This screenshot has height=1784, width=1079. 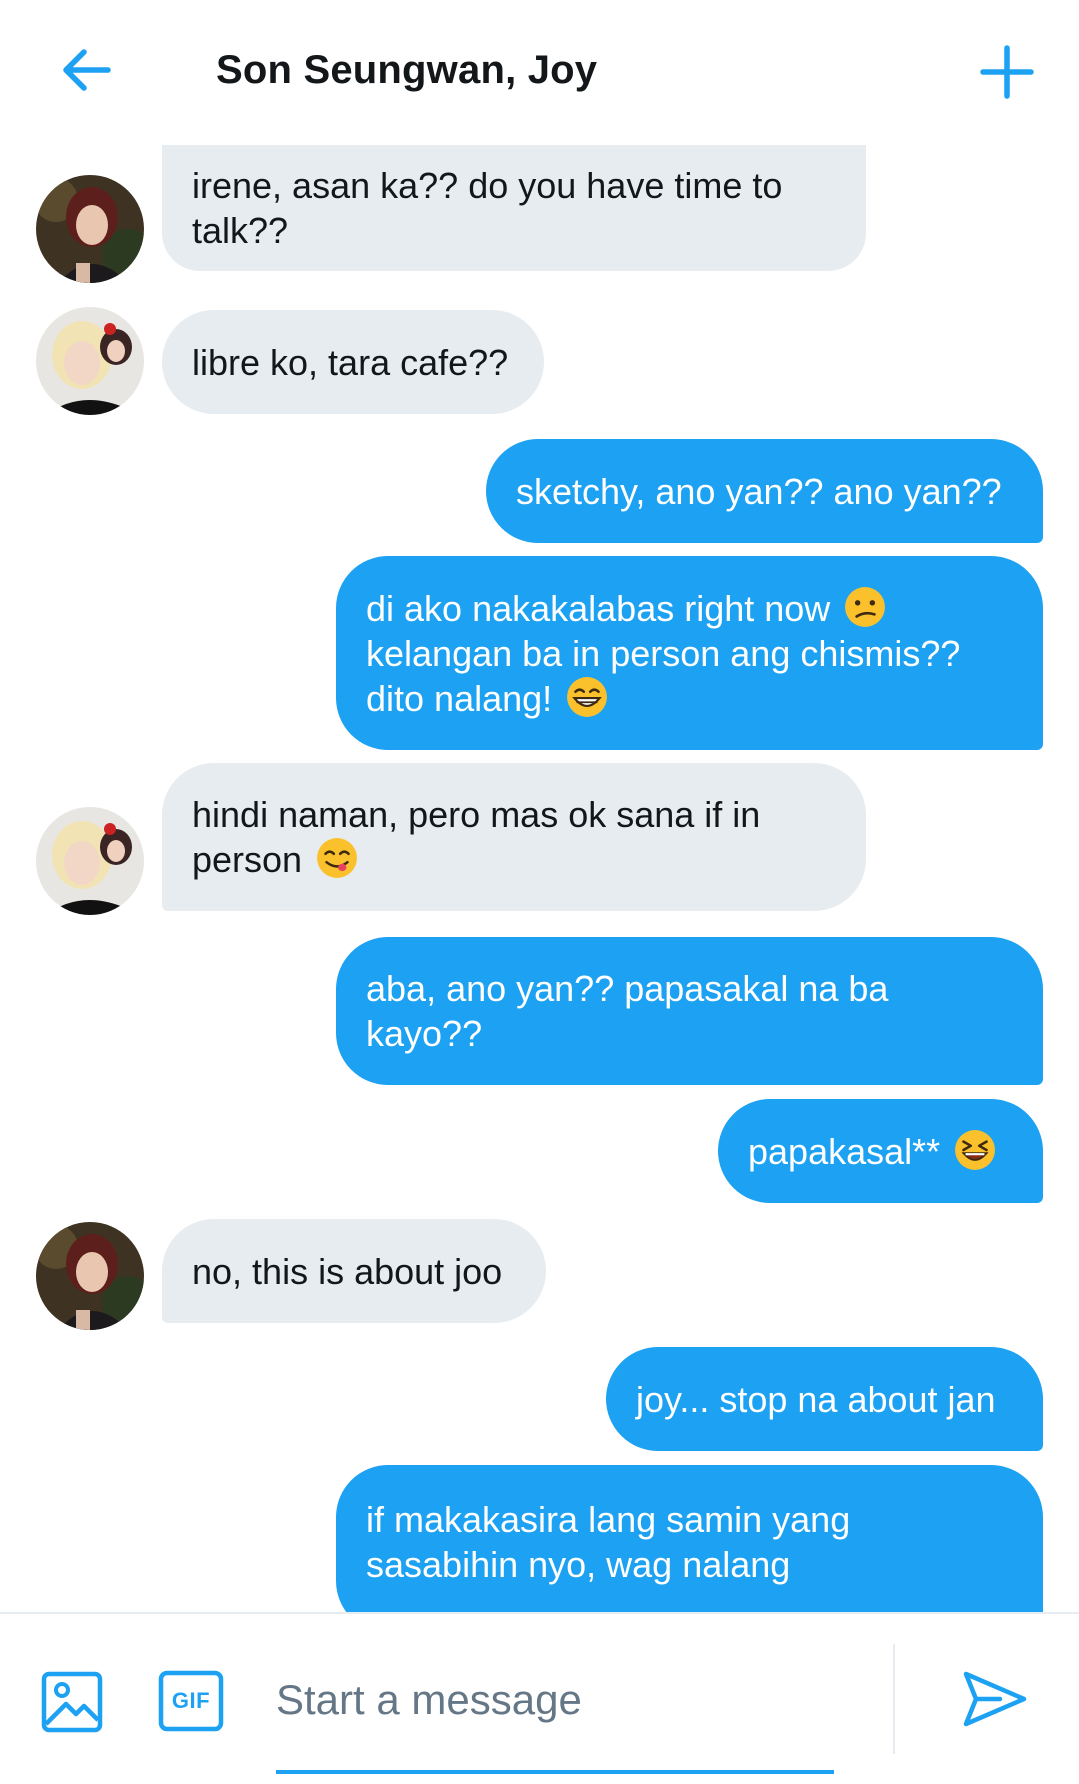 I want to click on savoring-food-face-emoji, so click(x=337, y=858).